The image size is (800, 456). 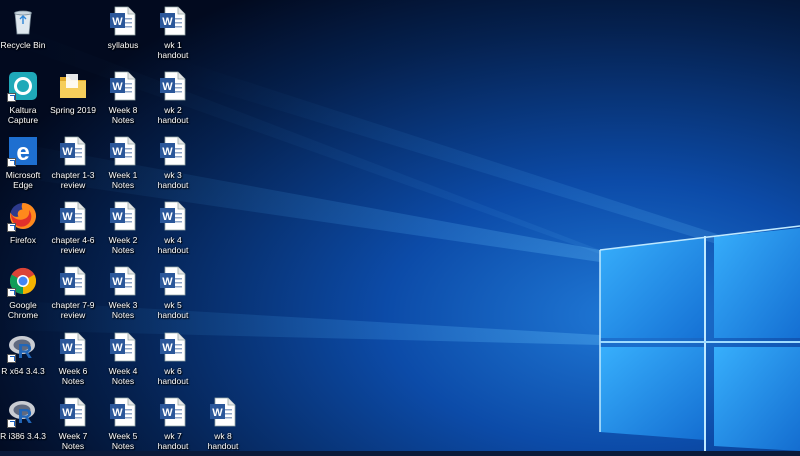 What do you see at coordinates (223, 425) in the screenshot?
I see `desktop-icon-wk8: Wwk 8 handout` at bounding box center [223, 425].